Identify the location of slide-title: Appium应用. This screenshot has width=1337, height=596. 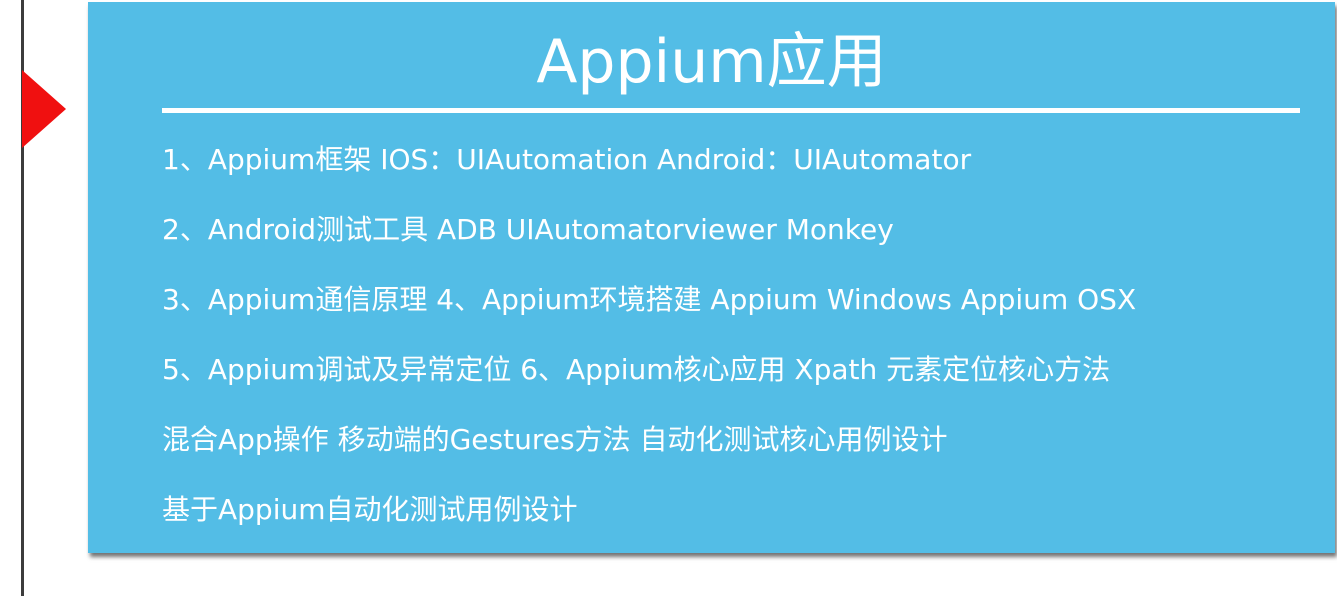
(711, 62).